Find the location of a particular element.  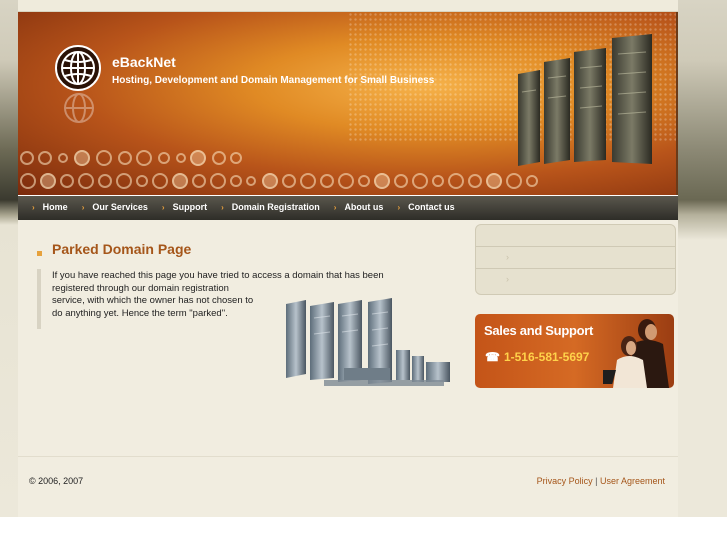

page-title: Parked Domain Page is located at coordinates (122, 249).